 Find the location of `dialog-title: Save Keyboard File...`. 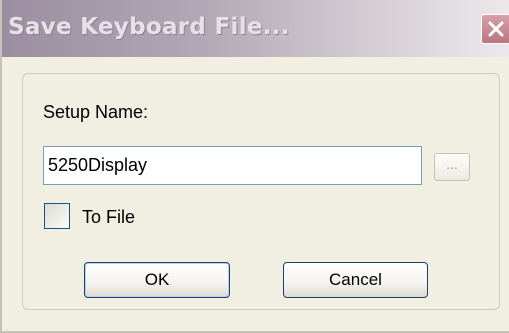

dialog-title: Save Keyboard File... is located at coordinates (149, 27).